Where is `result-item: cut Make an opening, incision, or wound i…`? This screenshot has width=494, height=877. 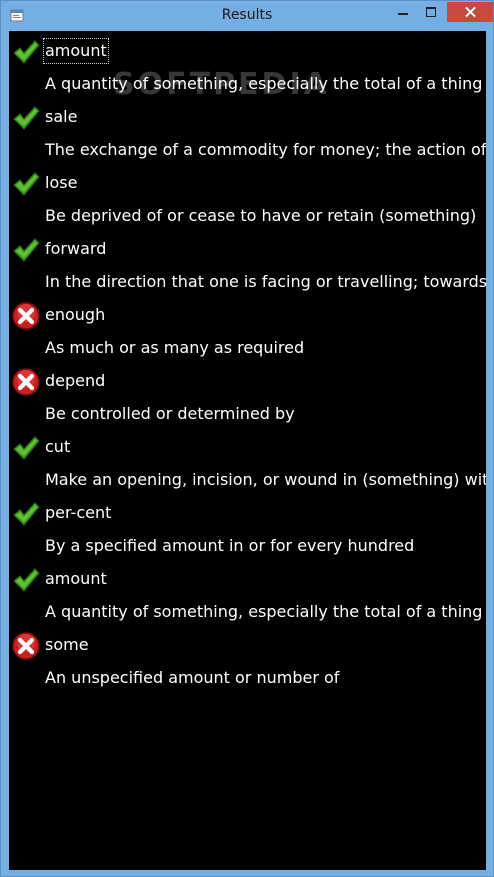 result-item: cut Make an opening, incision, or wound i… is located at coordinates (247, 462).